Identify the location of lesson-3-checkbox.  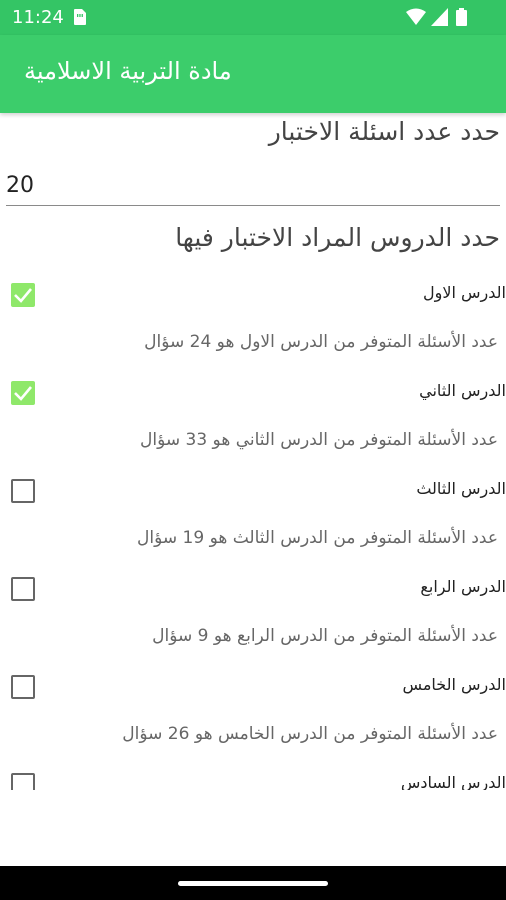
(23, 491).